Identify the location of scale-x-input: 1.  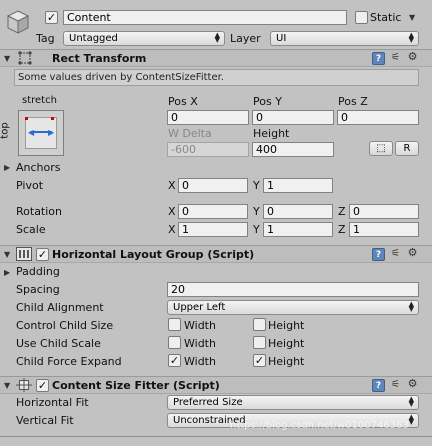
(213, 229).